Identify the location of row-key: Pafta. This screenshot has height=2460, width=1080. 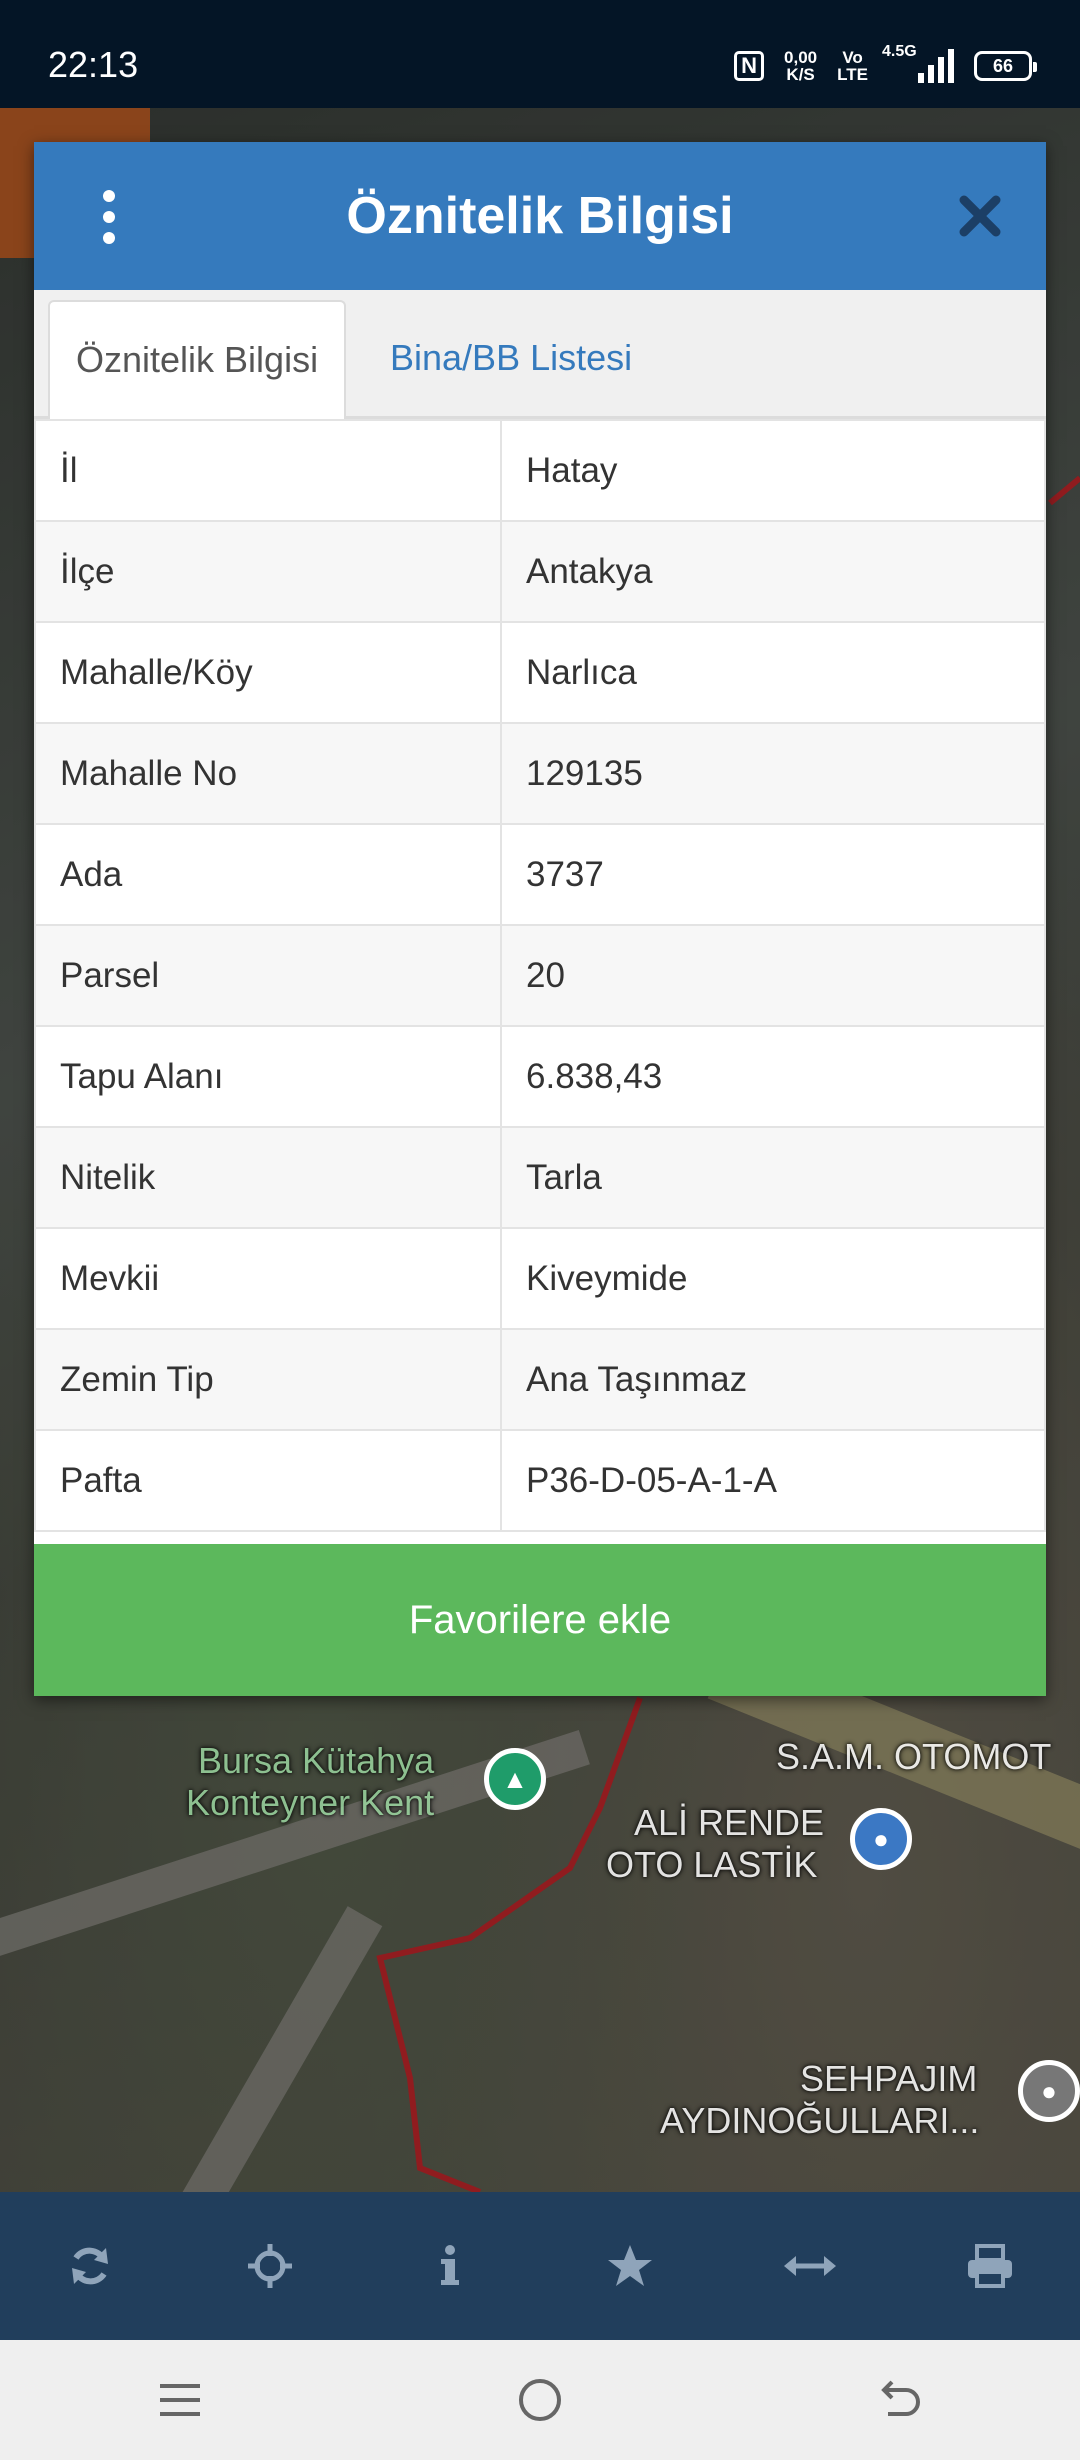
(268, 1480).